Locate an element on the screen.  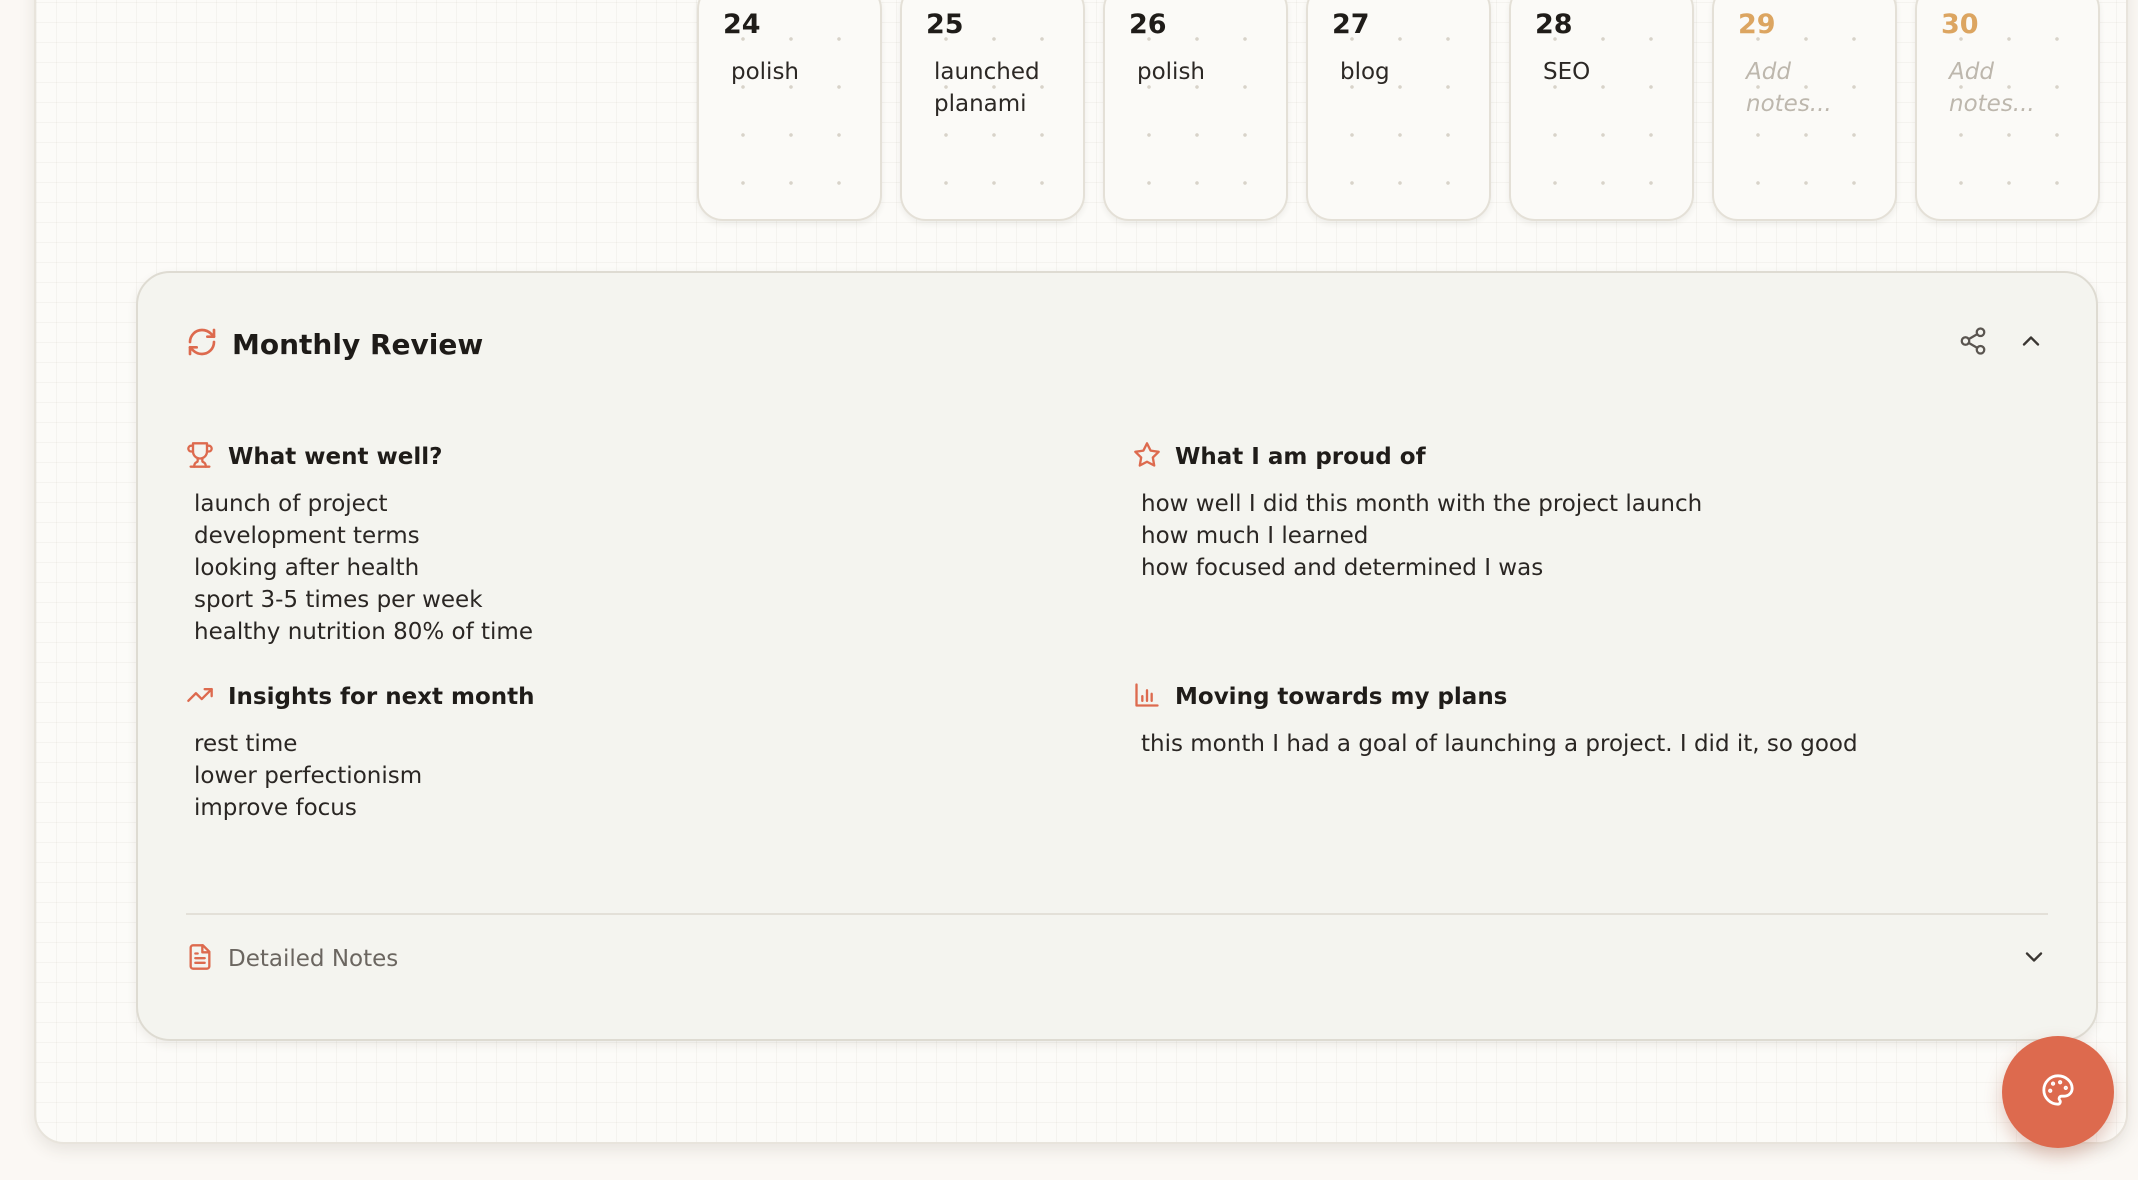
bar-chart-icon is located at coordinates (1147, 697).